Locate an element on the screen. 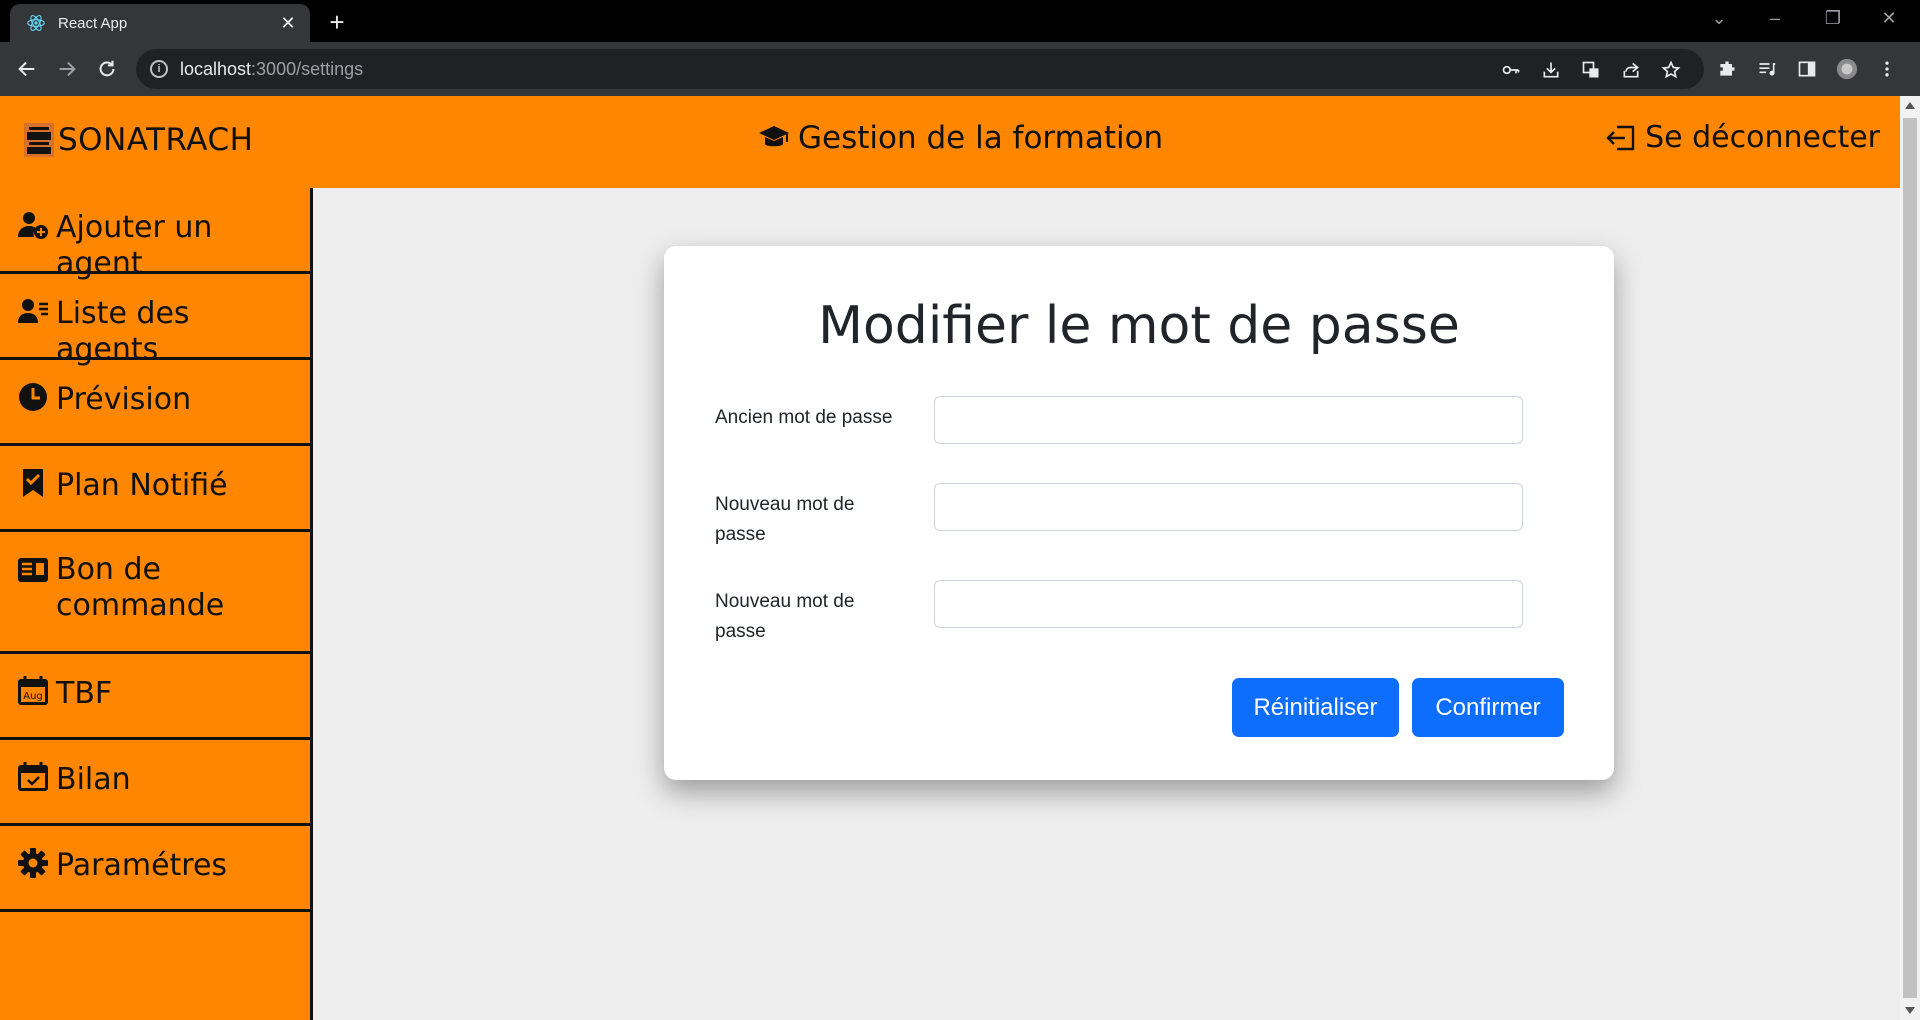  reload-icon is located at coordinates (107, 68).